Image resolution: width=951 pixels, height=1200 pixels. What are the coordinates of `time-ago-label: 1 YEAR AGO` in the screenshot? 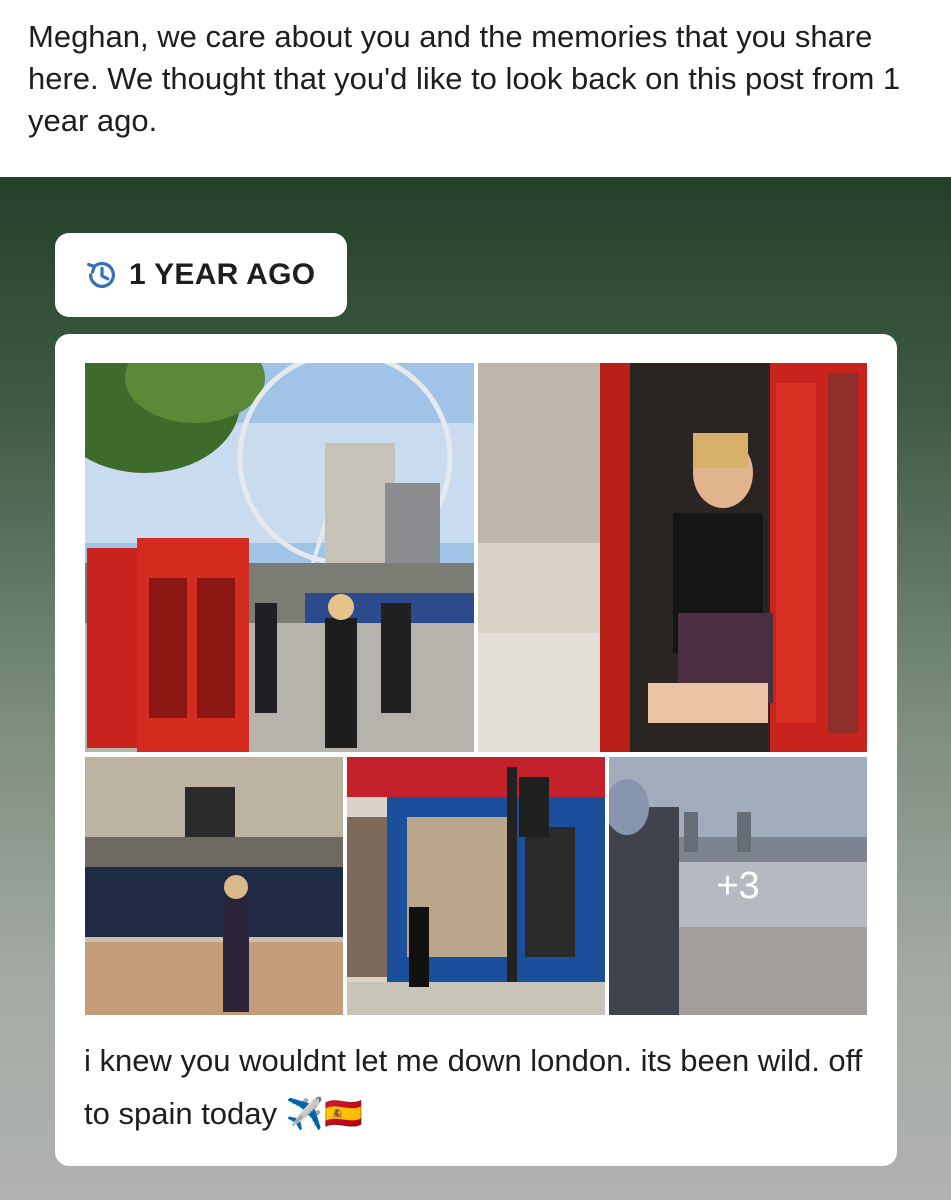 It's located at (222, 274).